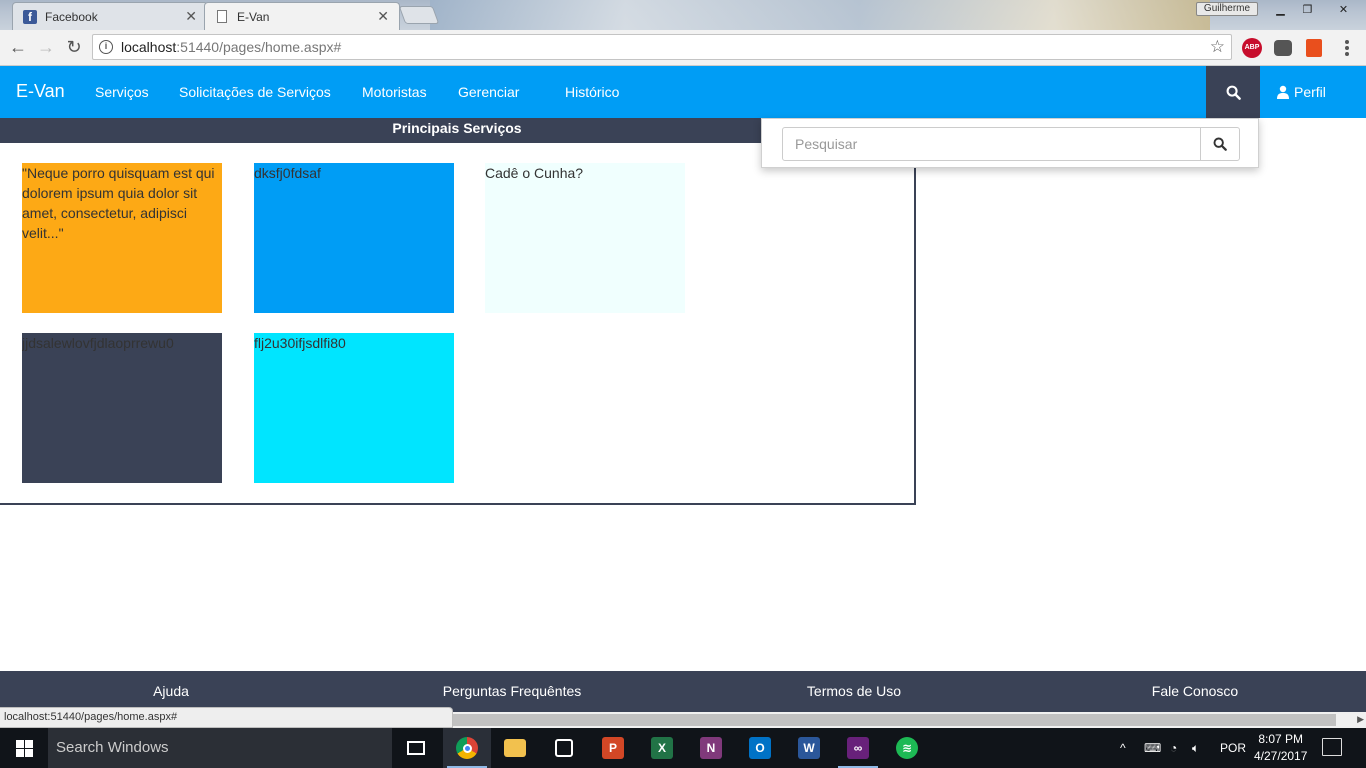 The width and height of the screenshot is (1366, 768). I want to click on service-card-text: Cadê o Cunha?, so click(534, 173).